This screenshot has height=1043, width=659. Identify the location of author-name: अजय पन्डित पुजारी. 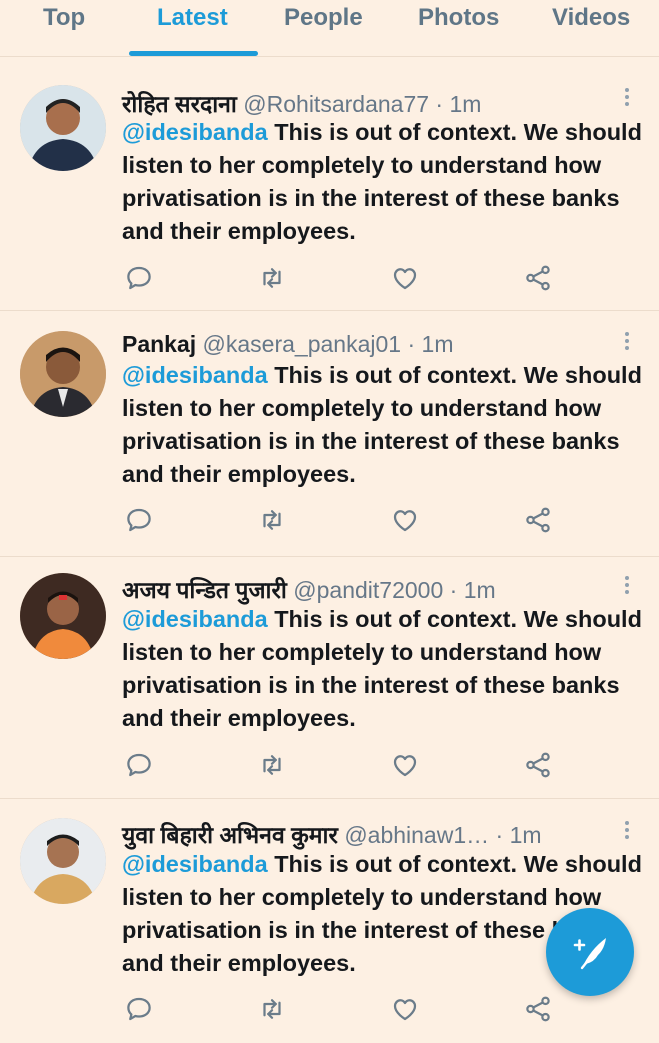
(204, 590).